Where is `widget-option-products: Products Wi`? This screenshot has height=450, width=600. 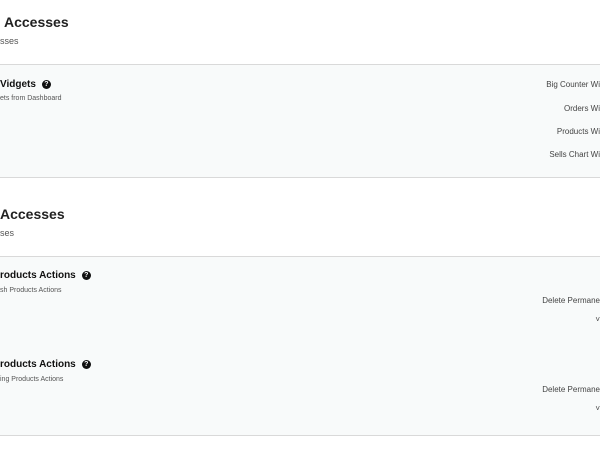
widget-option-products: Products Wi is located at coordinates (578, 131).